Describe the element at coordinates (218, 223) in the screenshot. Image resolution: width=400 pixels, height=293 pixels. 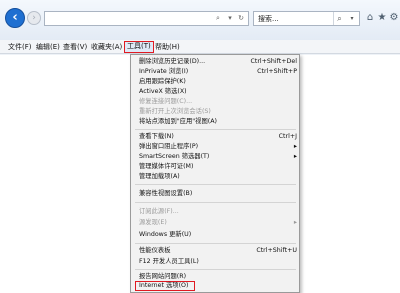
I see `menu-row-feed-discovery: 源发现(E) ▸` at that location.